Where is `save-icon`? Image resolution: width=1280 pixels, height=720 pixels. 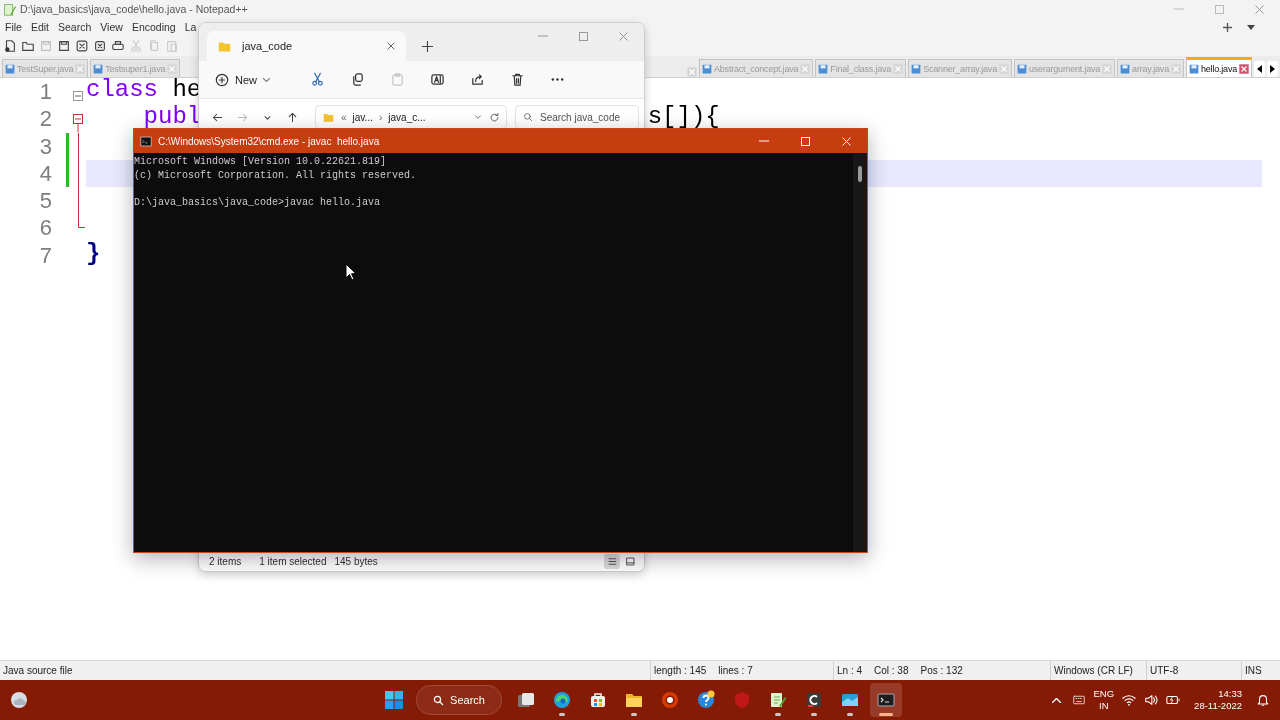
save-icon is located at coordinates (46, 46).